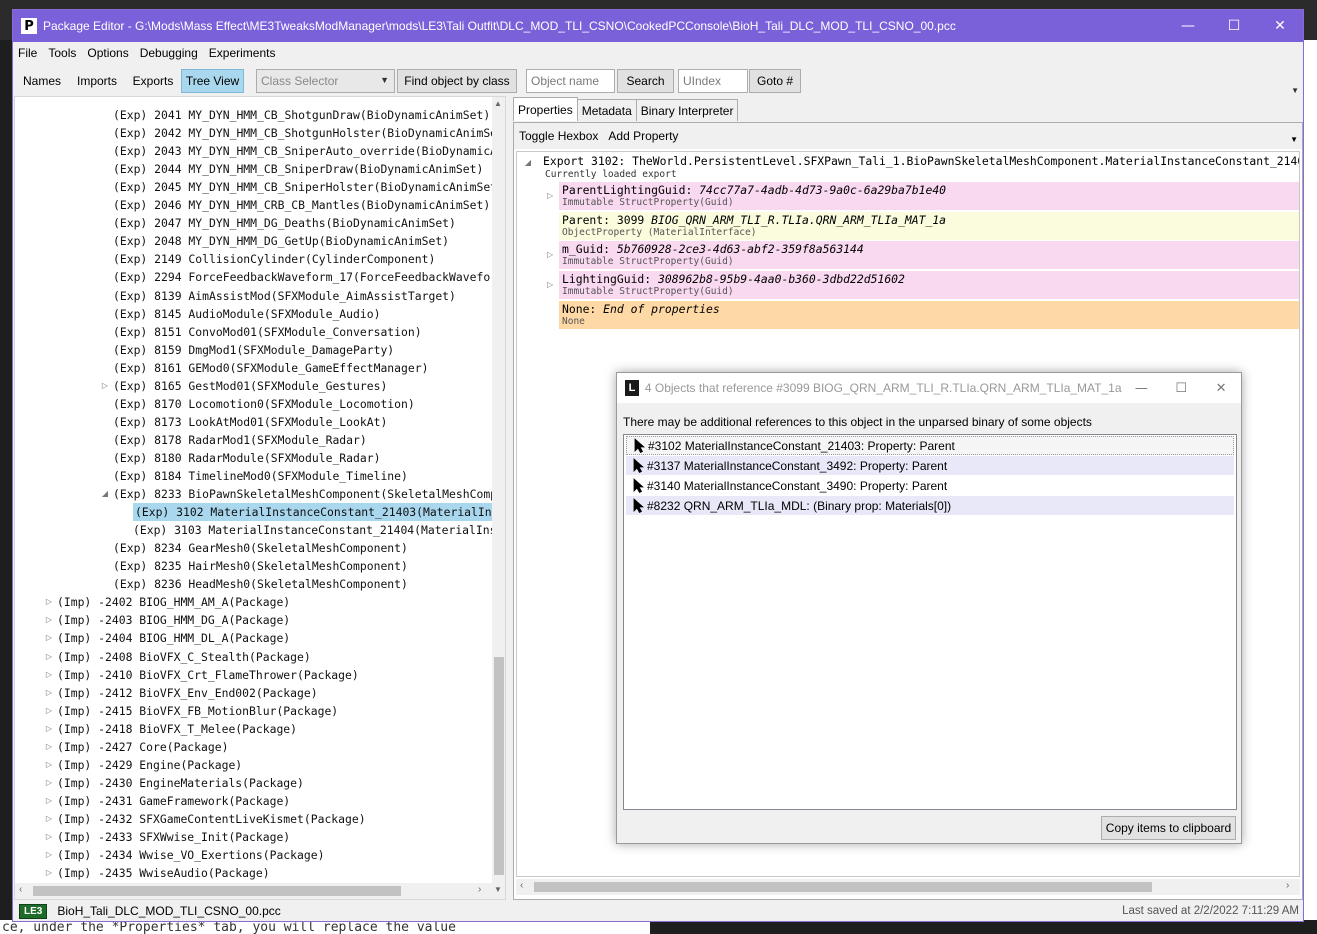 Image resolution: width=1317 pixels, height=934 pixels. I want to click on tree-row: (Imp) -2412 BioVFX_Env_End002(Package), so click(187, 693).